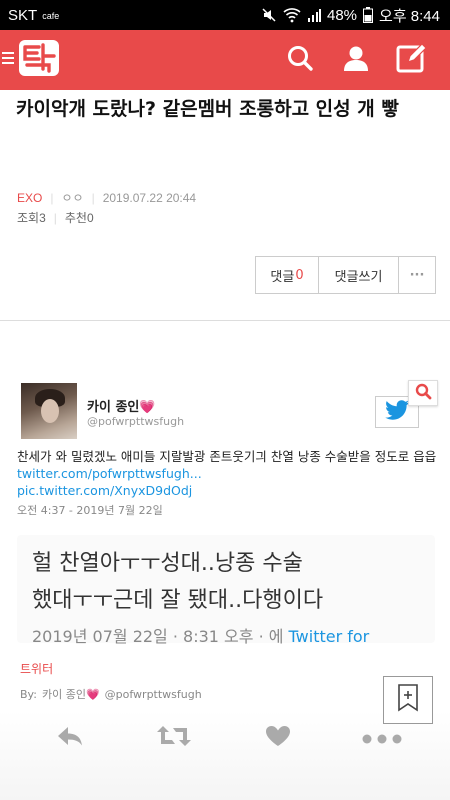  I want to click on reply-icon, so click(70, 738).